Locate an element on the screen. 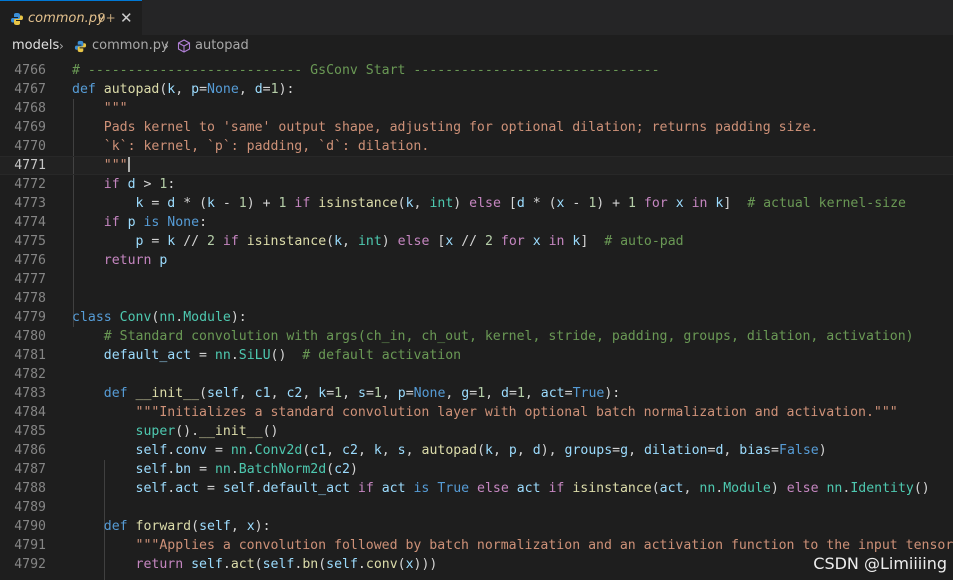 This screenshot has height=580, width=953. line-number: 4787 is located at coordinates (30, 469).